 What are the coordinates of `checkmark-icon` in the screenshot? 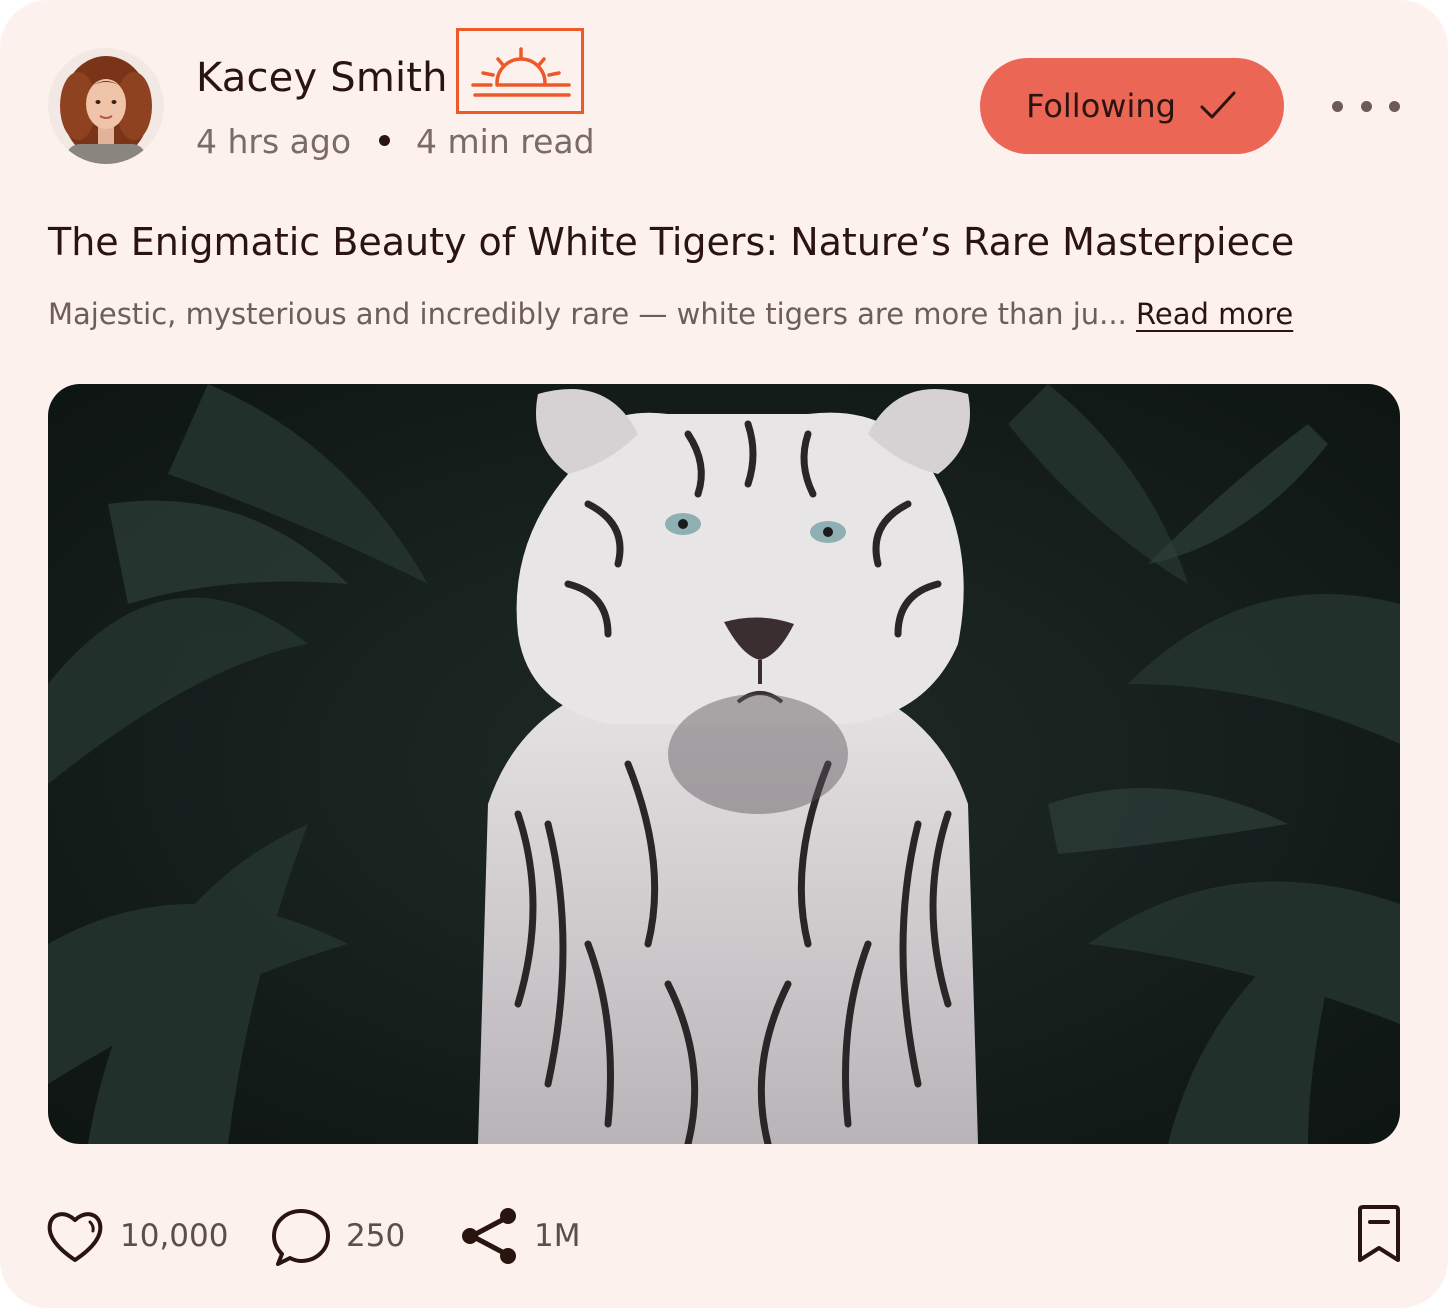 It's located at (1218, 105).